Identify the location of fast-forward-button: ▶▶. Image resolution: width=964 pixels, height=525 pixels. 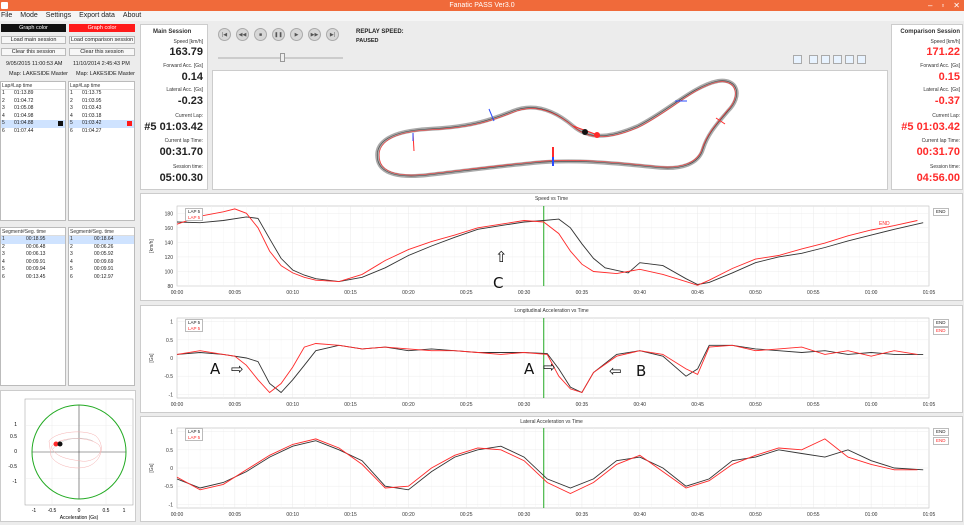
(314, 34).